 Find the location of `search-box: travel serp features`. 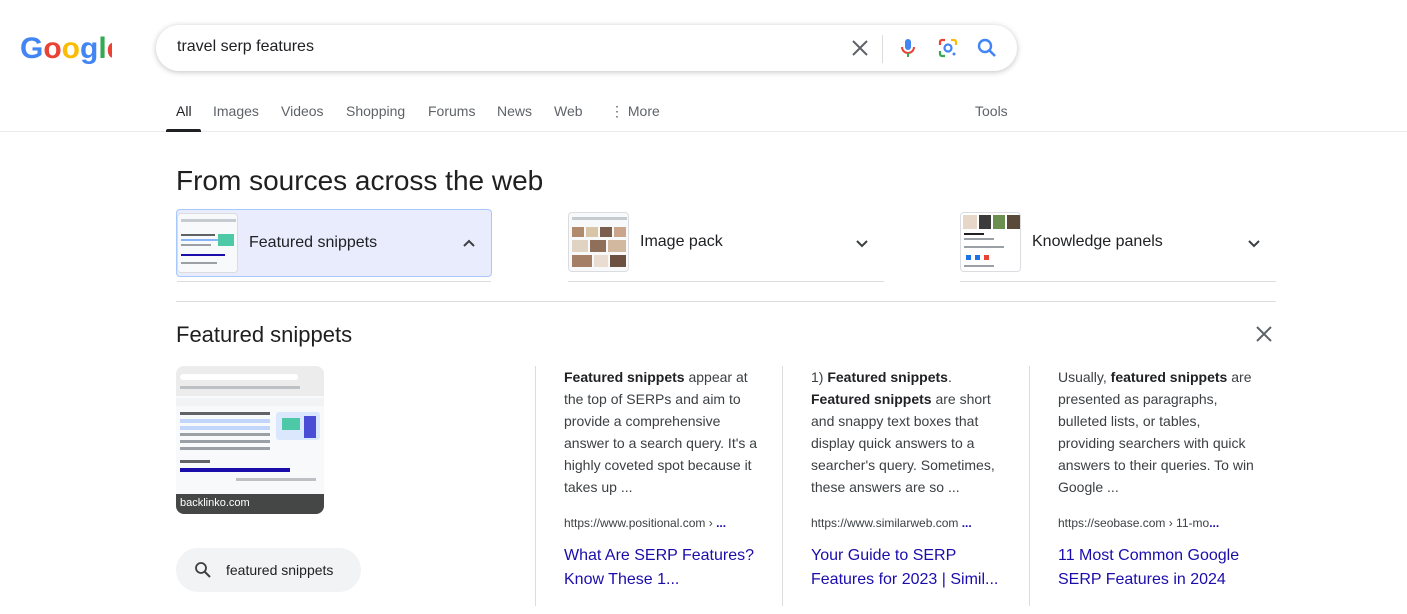

search-box: travel serp features is located at coordinates (586, 48).